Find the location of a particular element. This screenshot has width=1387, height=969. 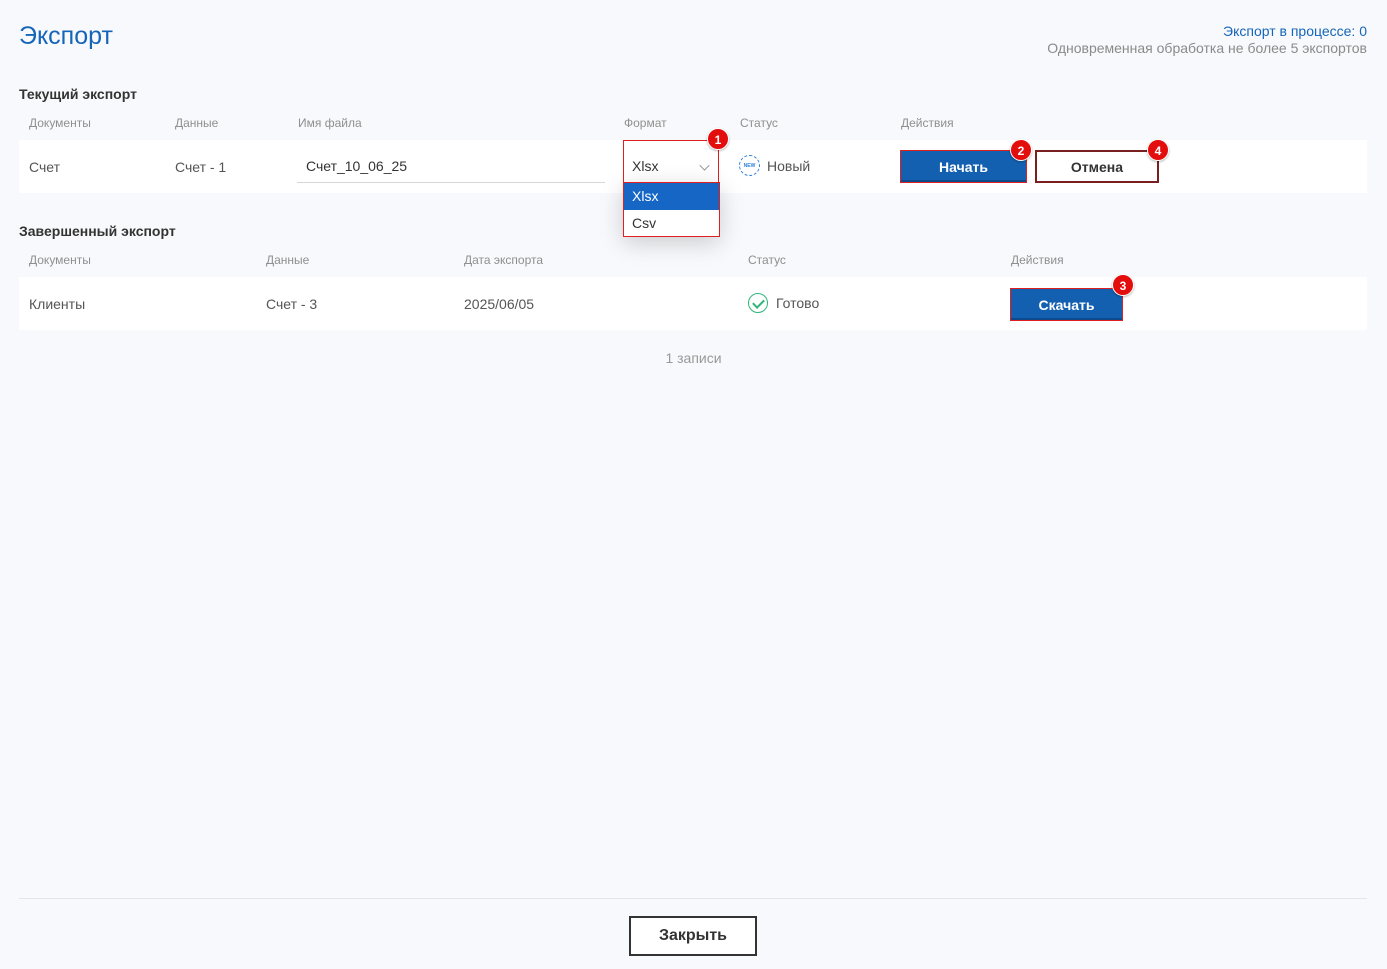

format-dropdown: Xlsx Csv is located at coordinates (671, 209).